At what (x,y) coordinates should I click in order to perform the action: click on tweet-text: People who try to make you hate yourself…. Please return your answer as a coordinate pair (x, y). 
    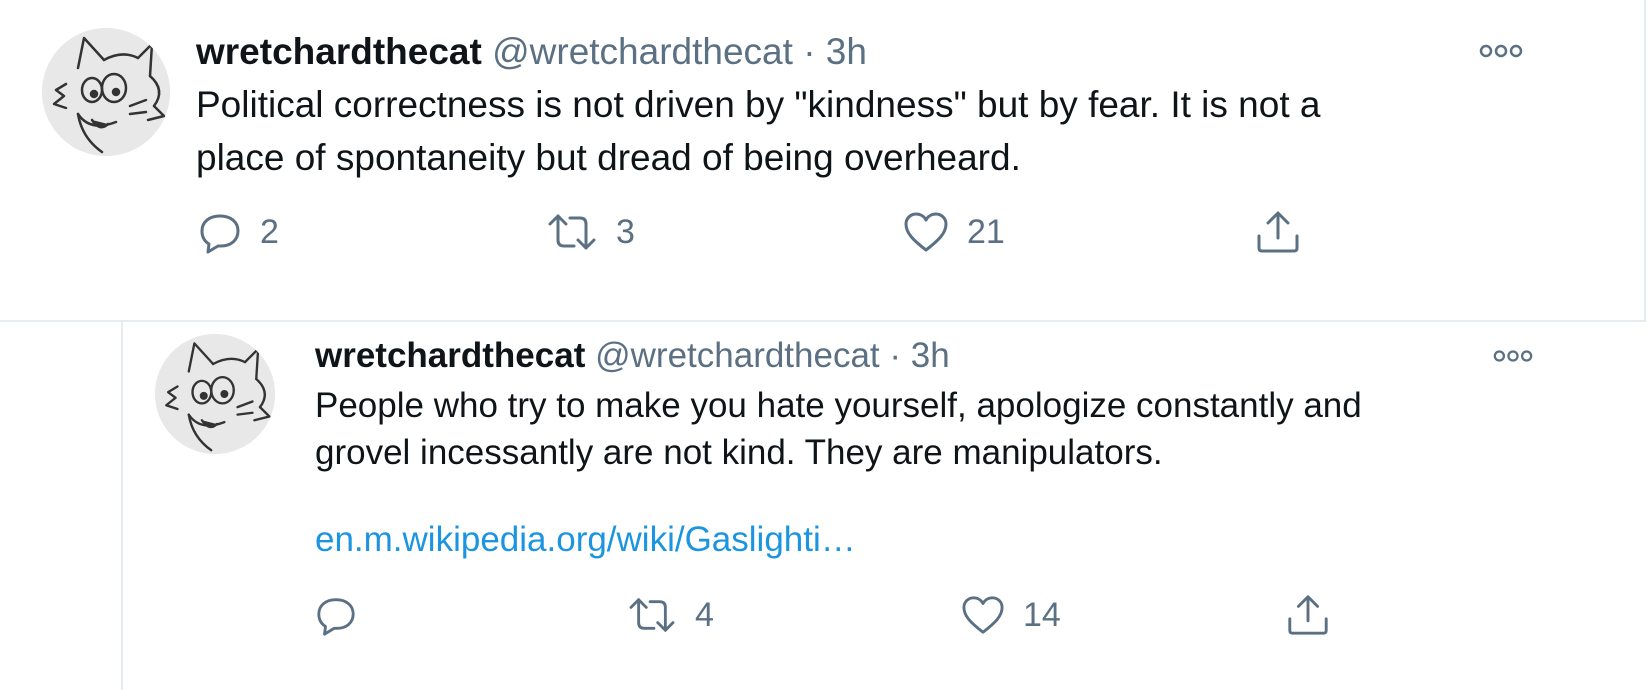
    Looking at the image, I should click on (838, 429).